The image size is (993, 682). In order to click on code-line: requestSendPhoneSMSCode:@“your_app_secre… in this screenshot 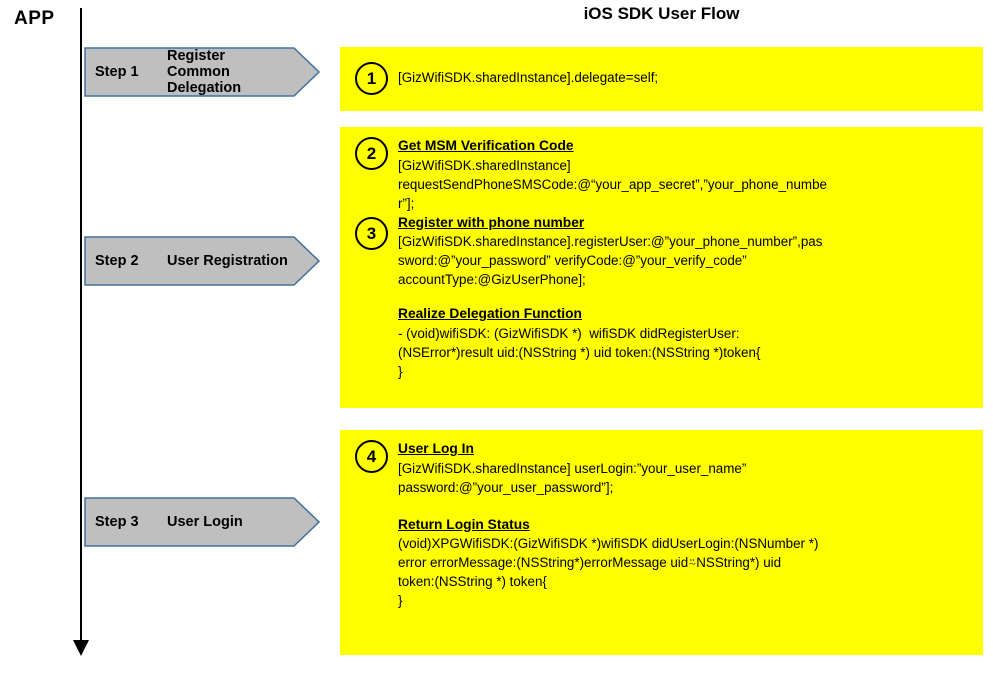, I will do `click(612, 184)`.